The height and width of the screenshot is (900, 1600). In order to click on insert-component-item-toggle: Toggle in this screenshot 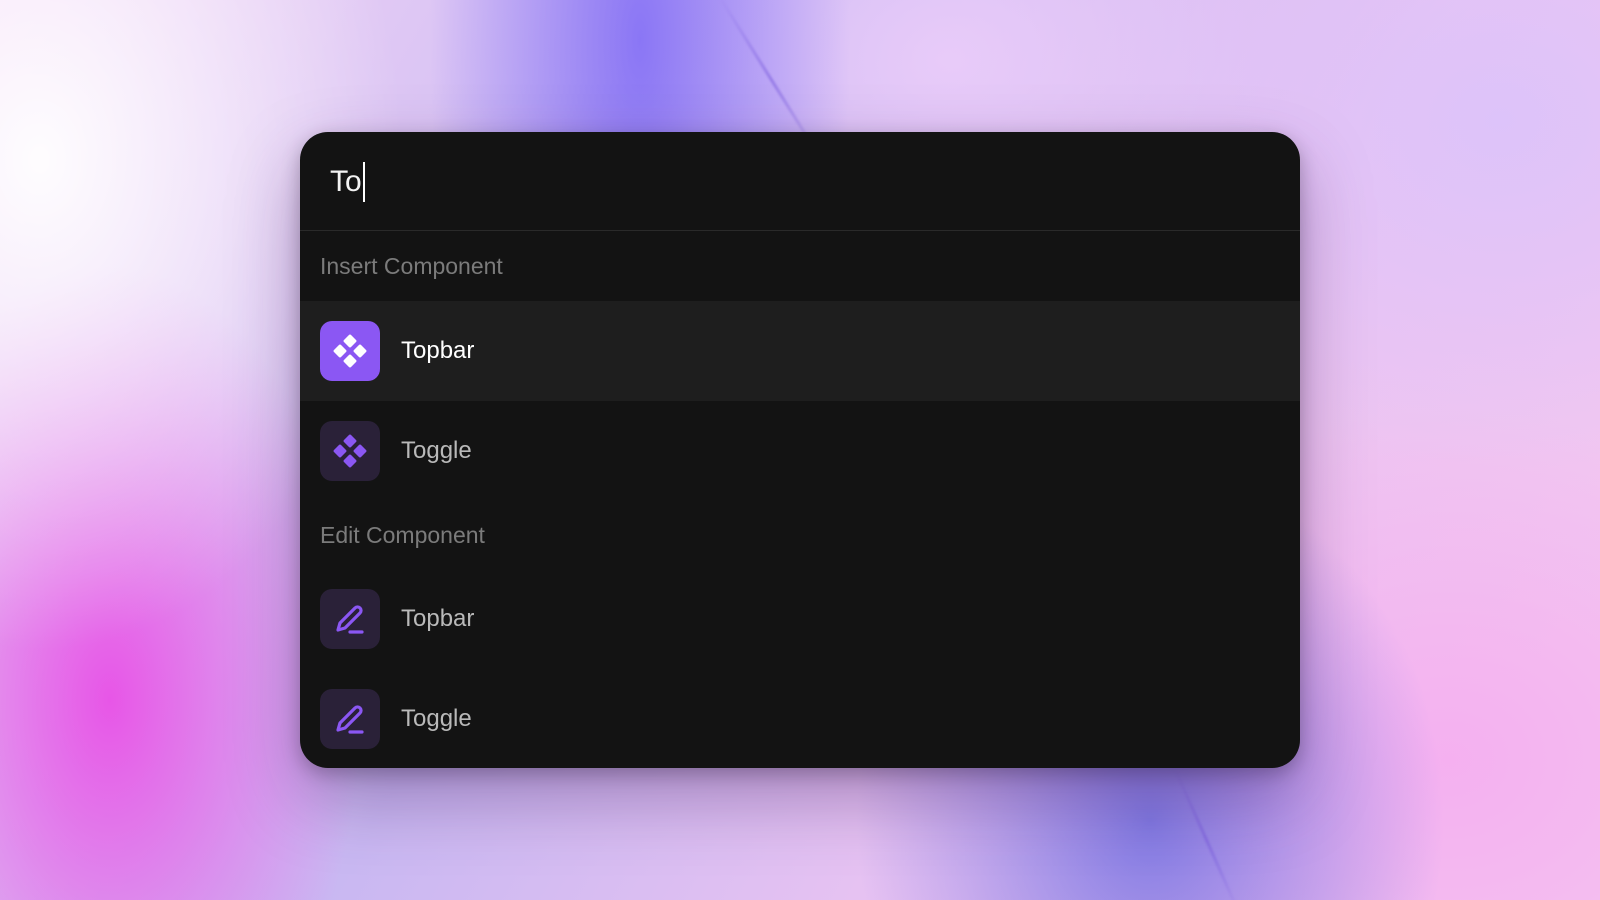, I will do `click(800, 451)`.